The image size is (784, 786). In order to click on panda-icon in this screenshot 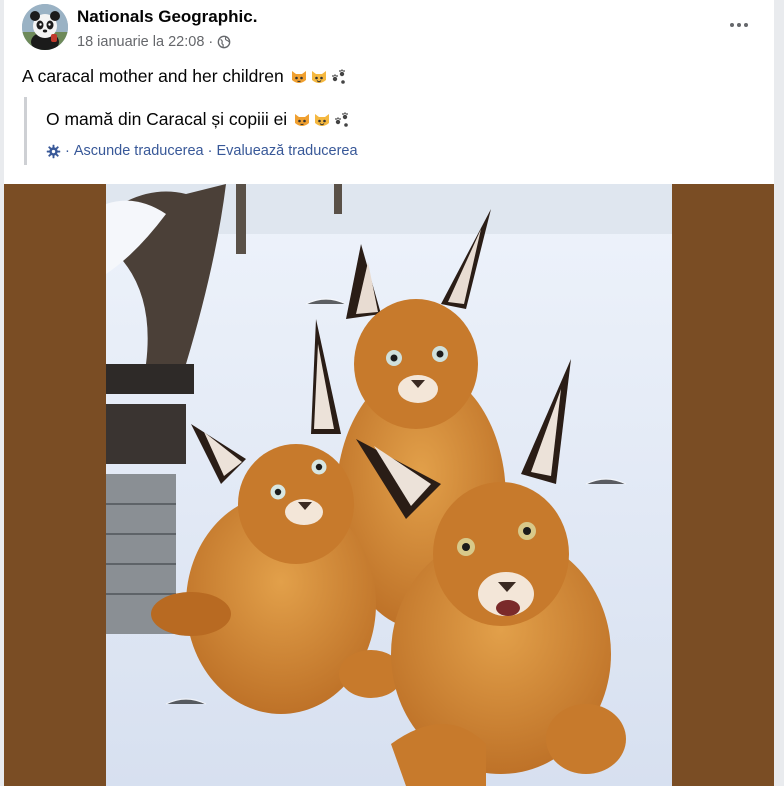, I will do `click(45, 27)`.